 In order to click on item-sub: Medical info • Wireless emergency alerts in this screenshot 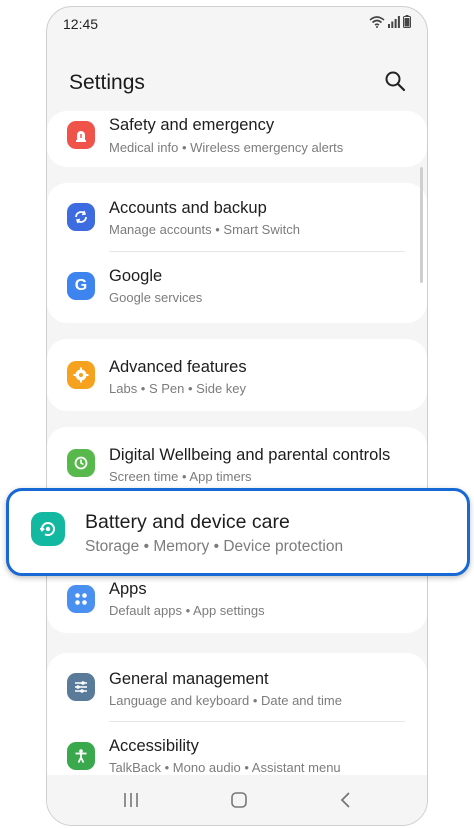, I will do `click(226, 147)`.